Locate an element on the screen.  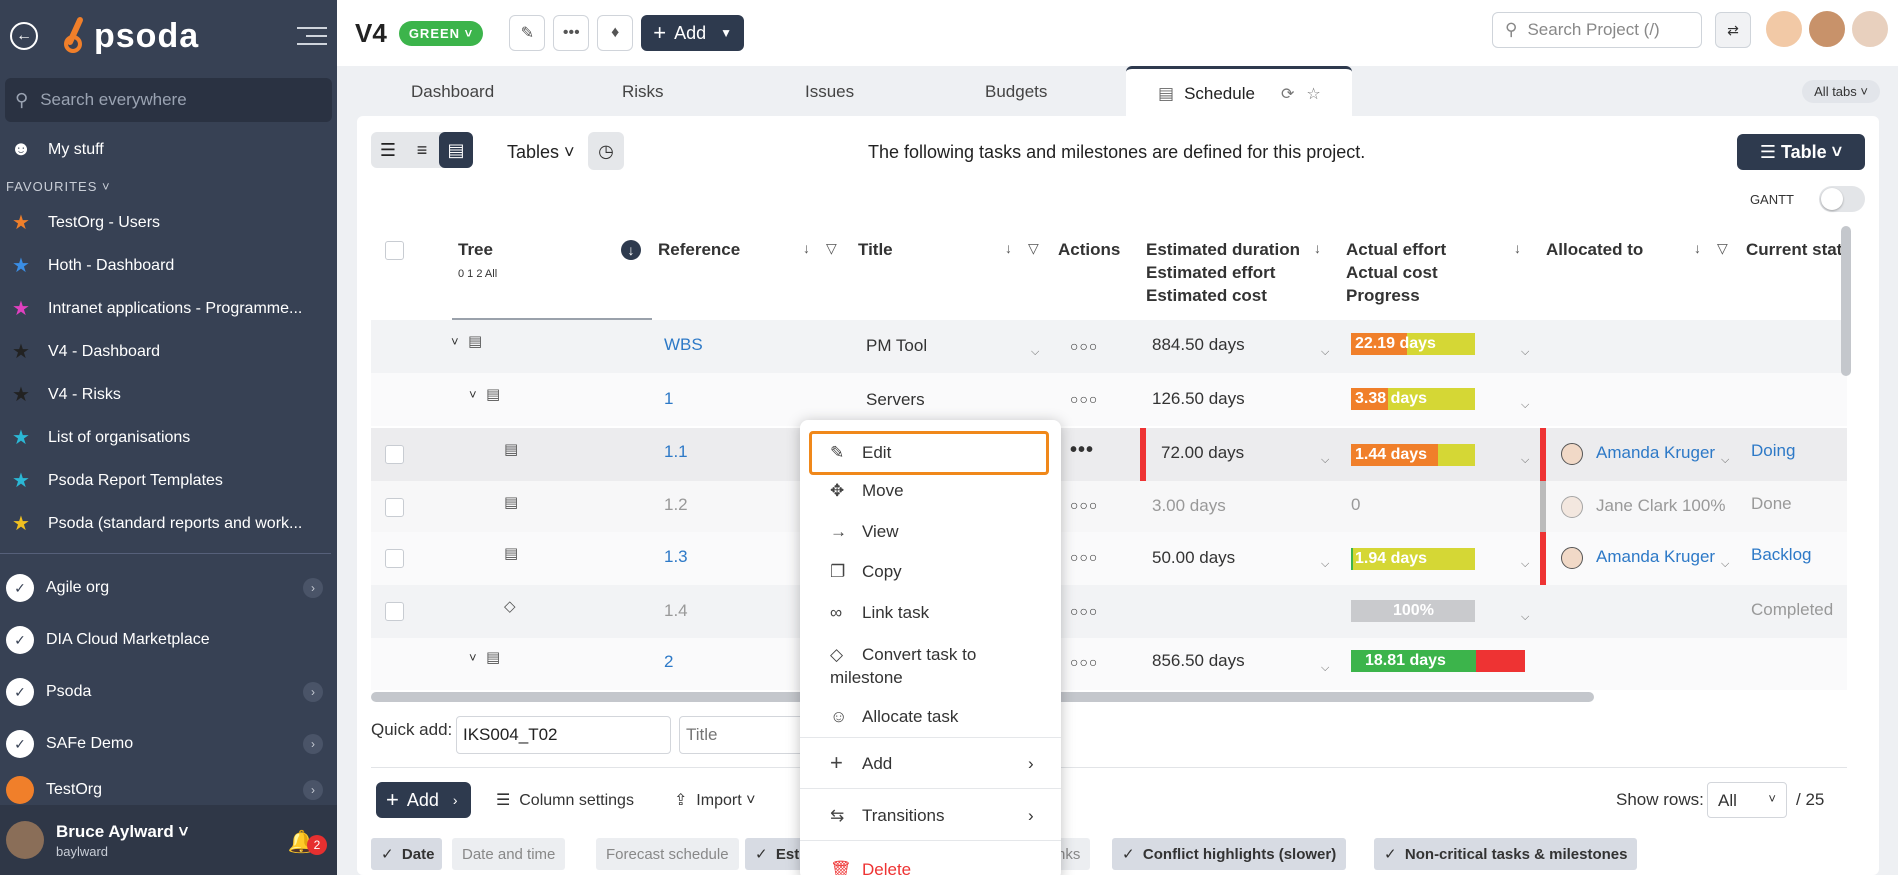
allocated-link: Jane Clark 100% is located at coordinates (1660, 506).